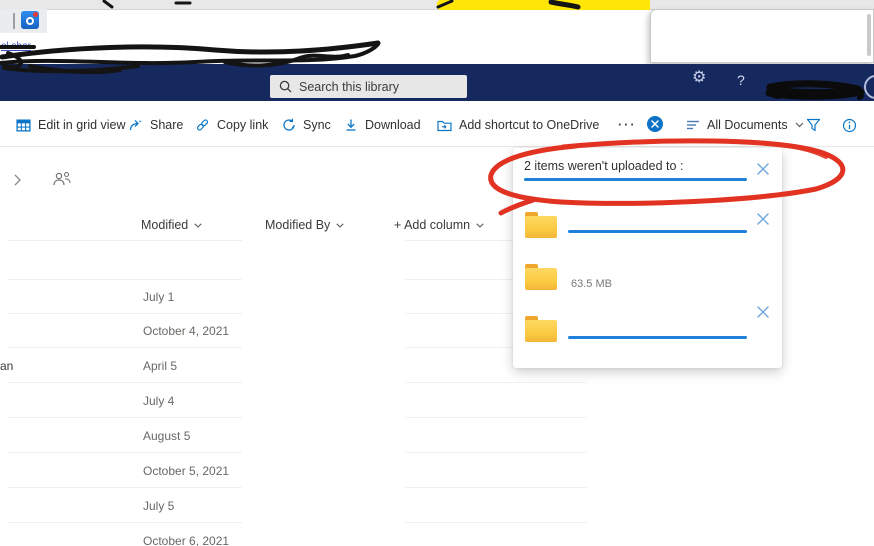 The width and height of the screenshot is (874, 546). I want to click on bookmark-link: el shar, so click(16, 46).